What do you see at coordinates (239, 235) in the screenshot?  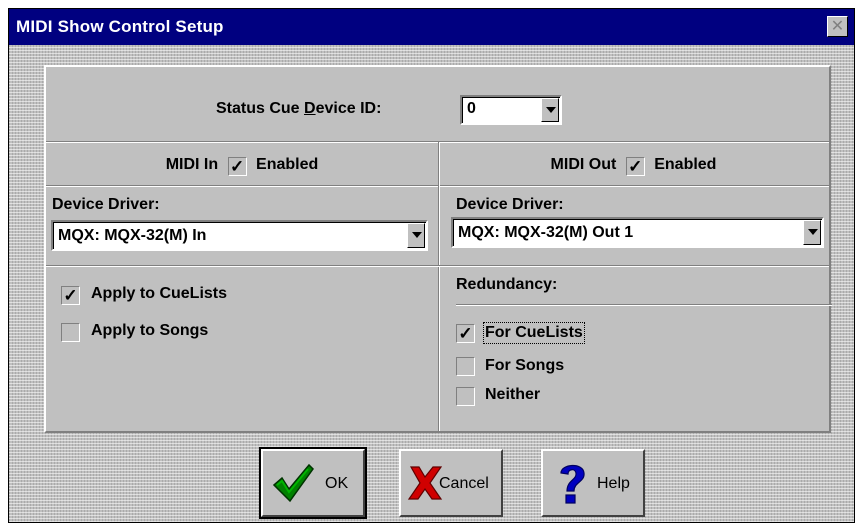 I see `midi-in-device-driver-select: MQX: MQX-32(M) In` at bounding box center [239, 235].